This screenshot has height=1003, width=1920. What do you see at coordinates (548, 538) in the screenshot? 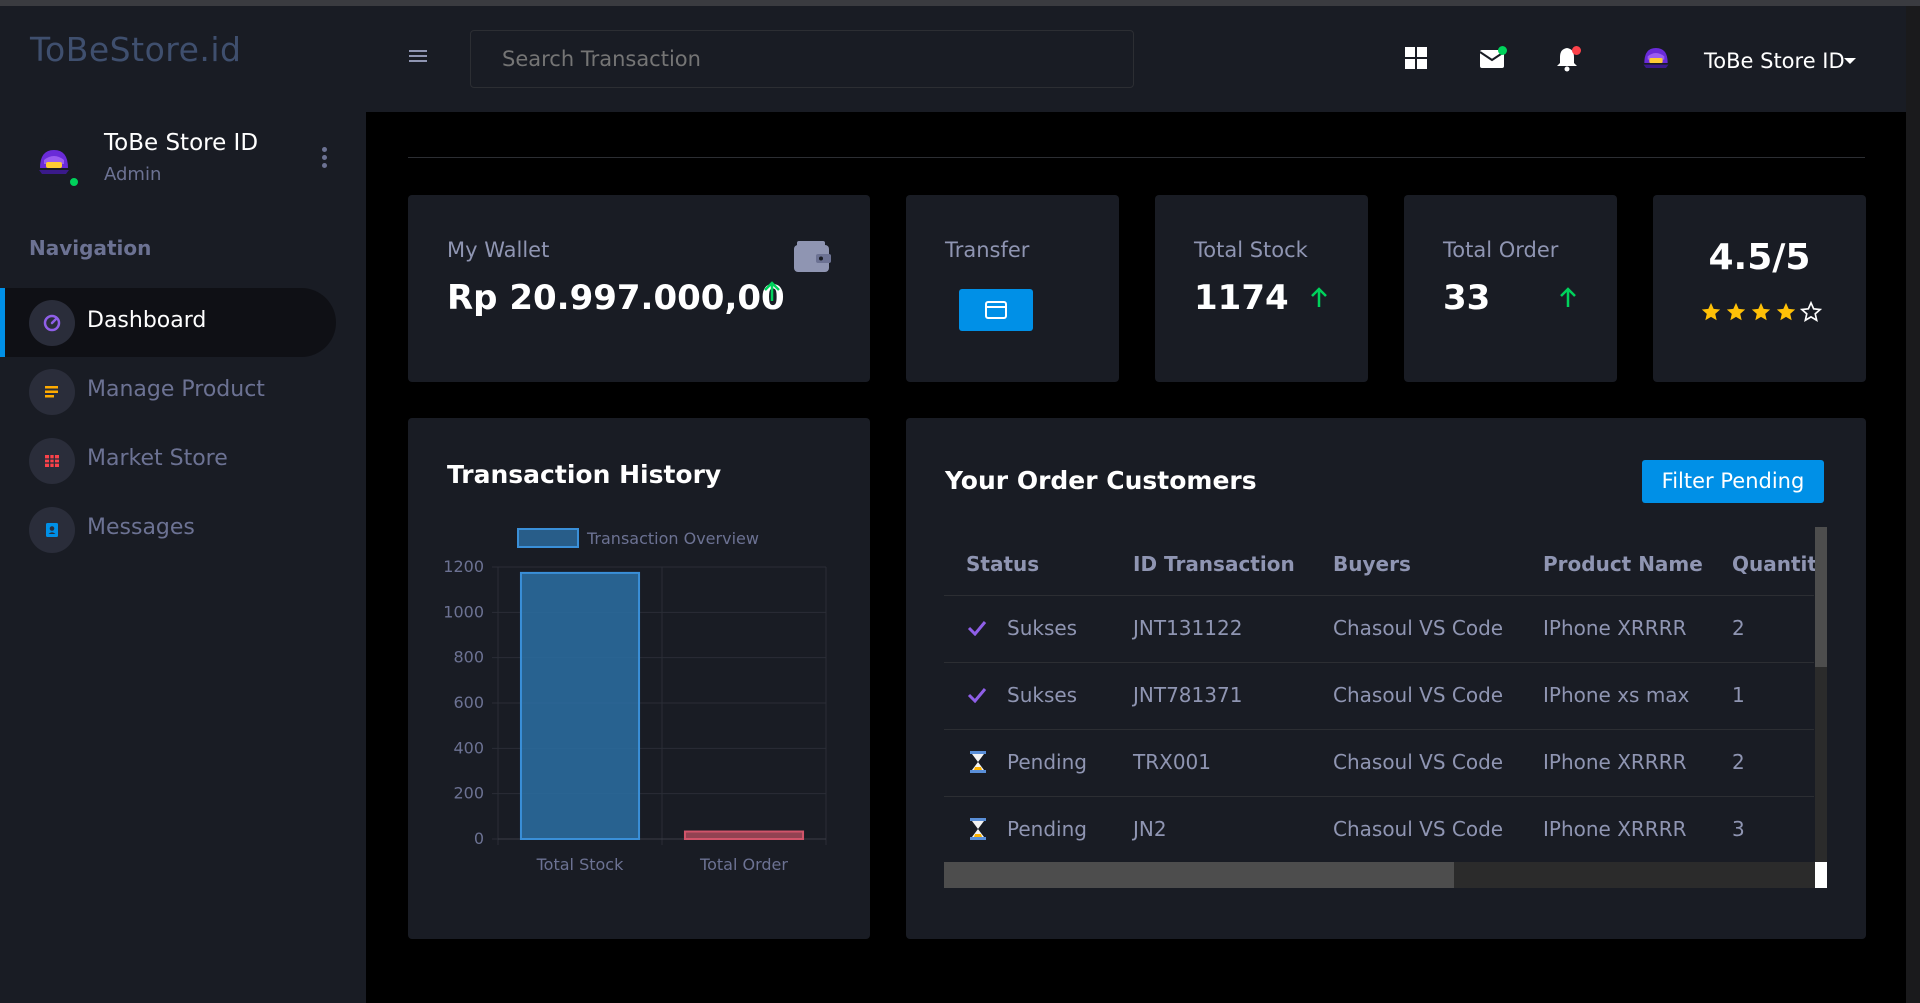
I see `legend-swatch` at bounding box center [548, 538].